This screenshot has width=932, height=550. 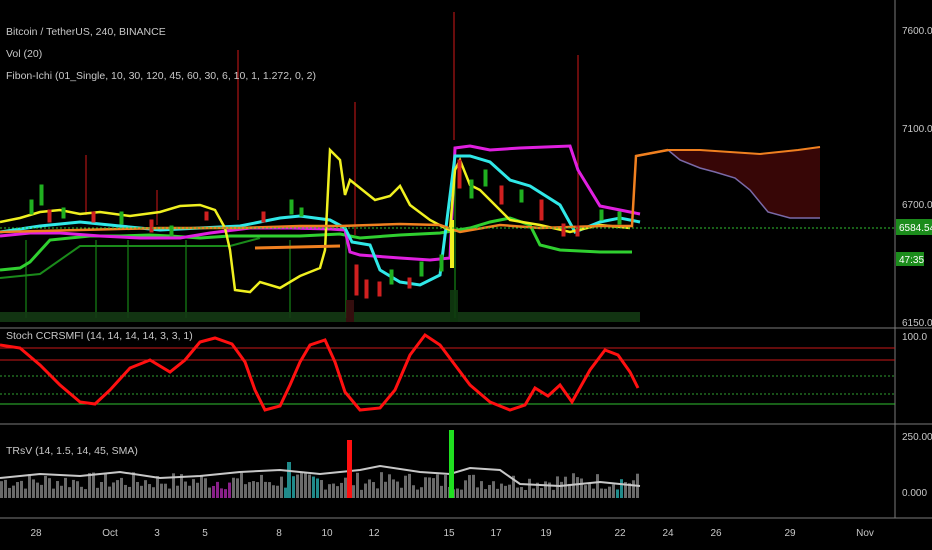 What do you see at coordinates (374, 533) in the screenshot?
I see `time-label: 12` at bounding box center [374, 533].